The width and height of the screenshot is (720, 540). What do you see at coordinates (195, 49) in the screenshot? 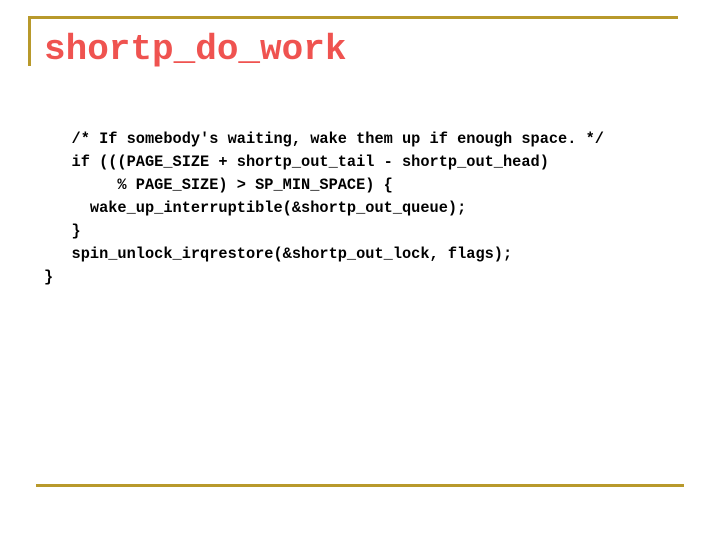
I see `slide-title: shortp_do_work` at bounding box center [195, 49].